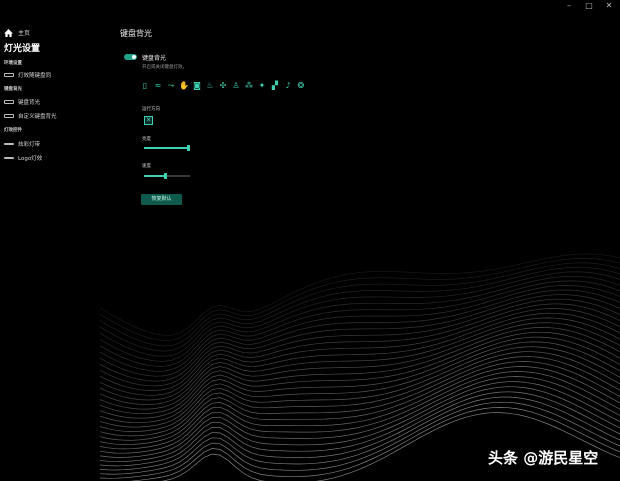 The width and height of the screenshot is (620, 481). What do you see at coordinates (609, 6) in the screenshot?
I see `close-button: ✕` at bounding box center [609, 6].